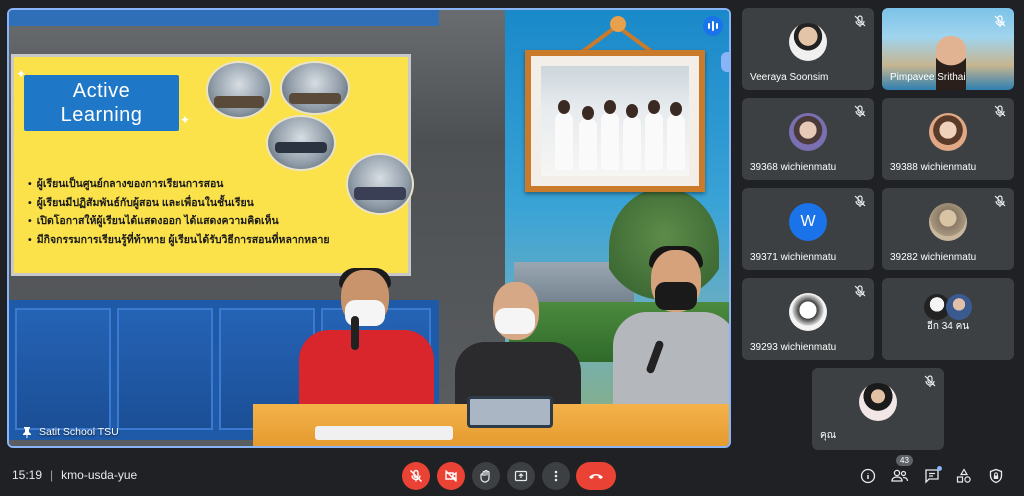  I want to click on slide-bullet: ผู้เรียนเป็นศูนย์กลางของการเรียนการสอน, so click(179, 184).